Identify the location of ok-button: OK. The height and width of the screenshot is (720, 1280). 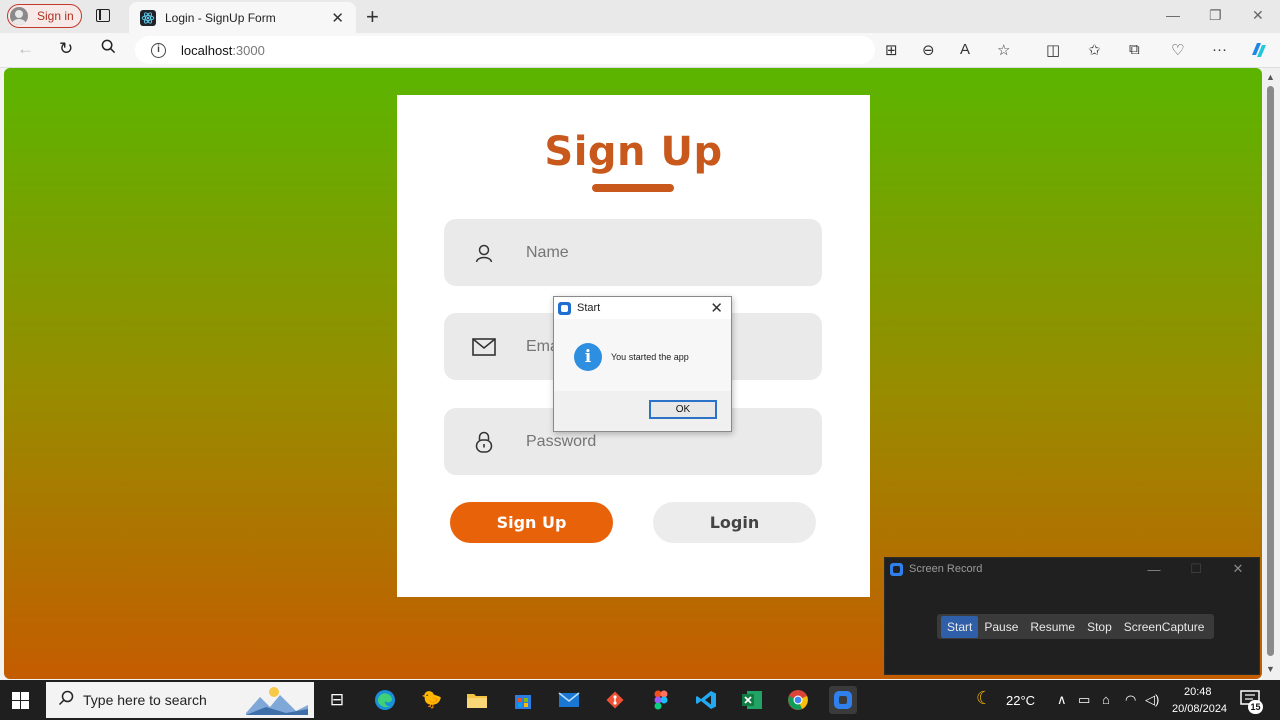
(683, 409).